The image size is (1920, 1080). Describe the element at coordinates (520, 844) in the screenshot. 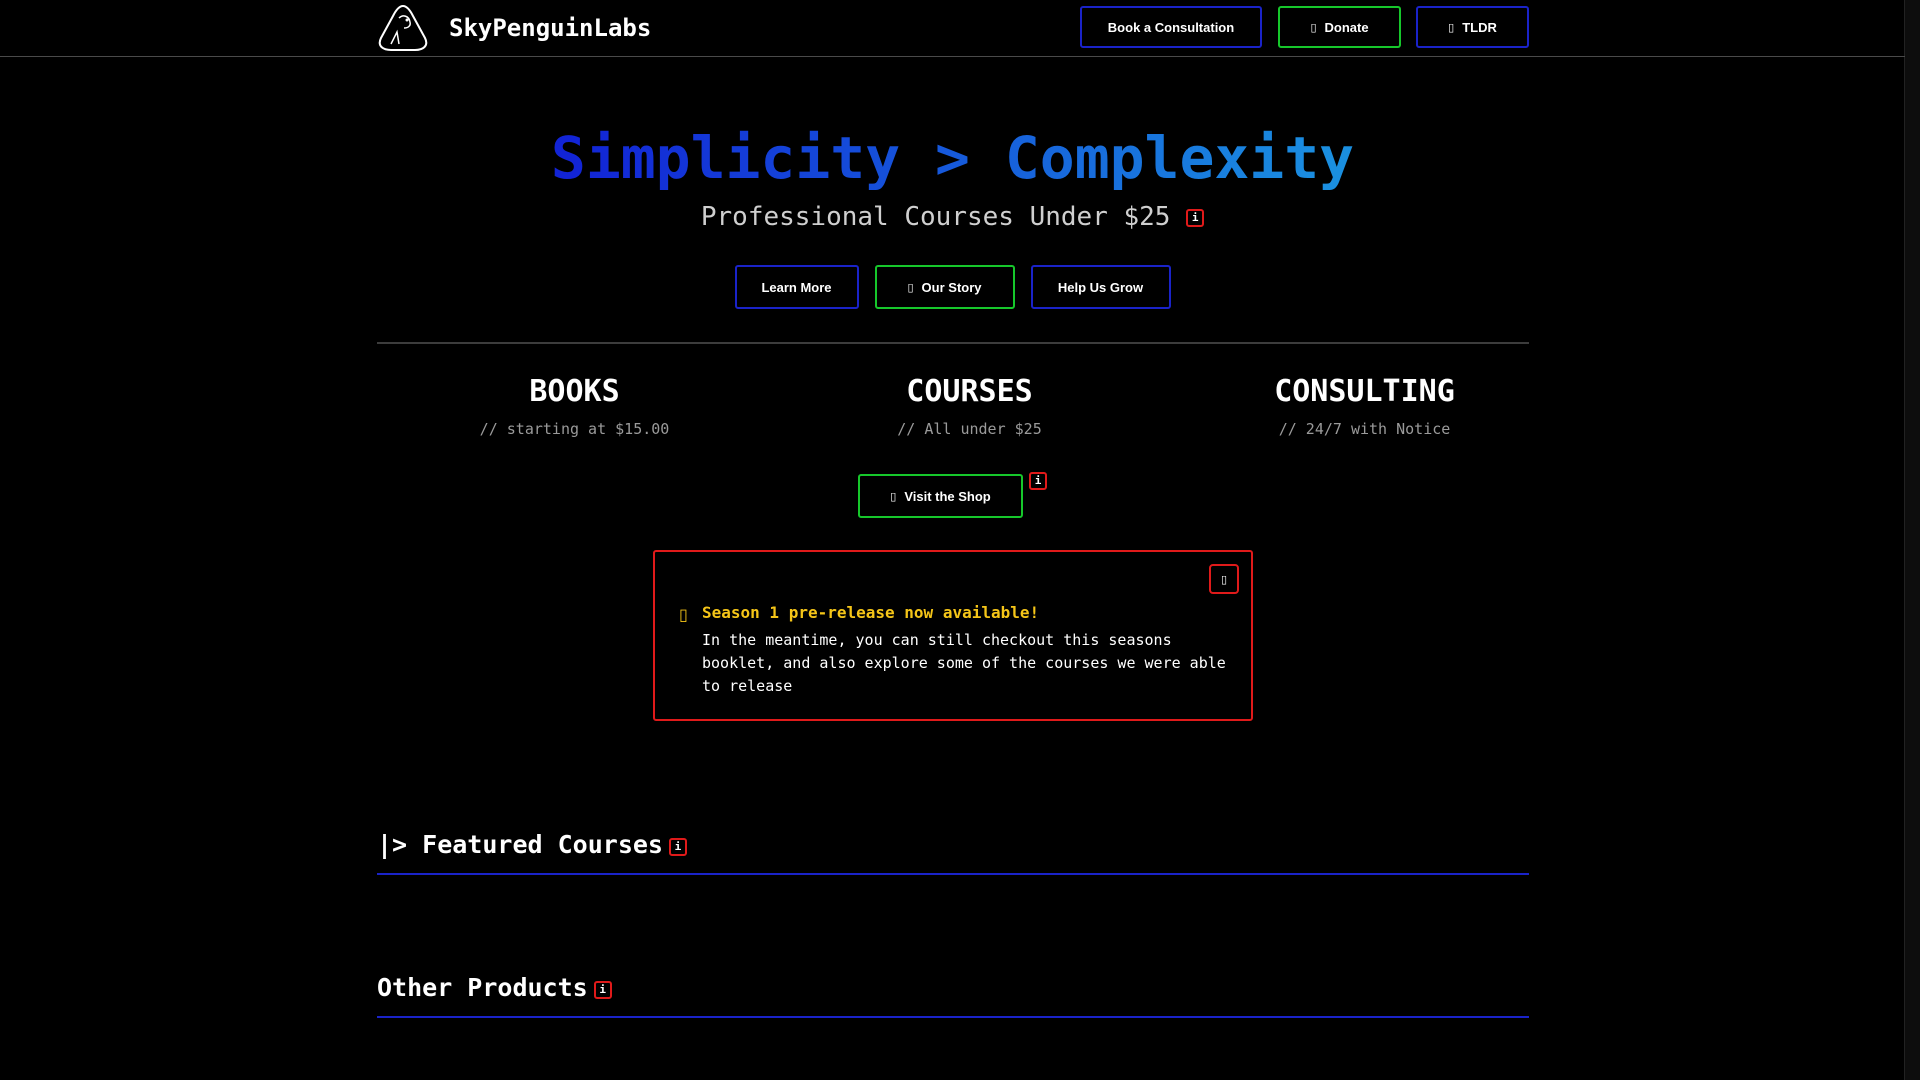

I see `featured-courses-title: |> Featured Courses` at that location.